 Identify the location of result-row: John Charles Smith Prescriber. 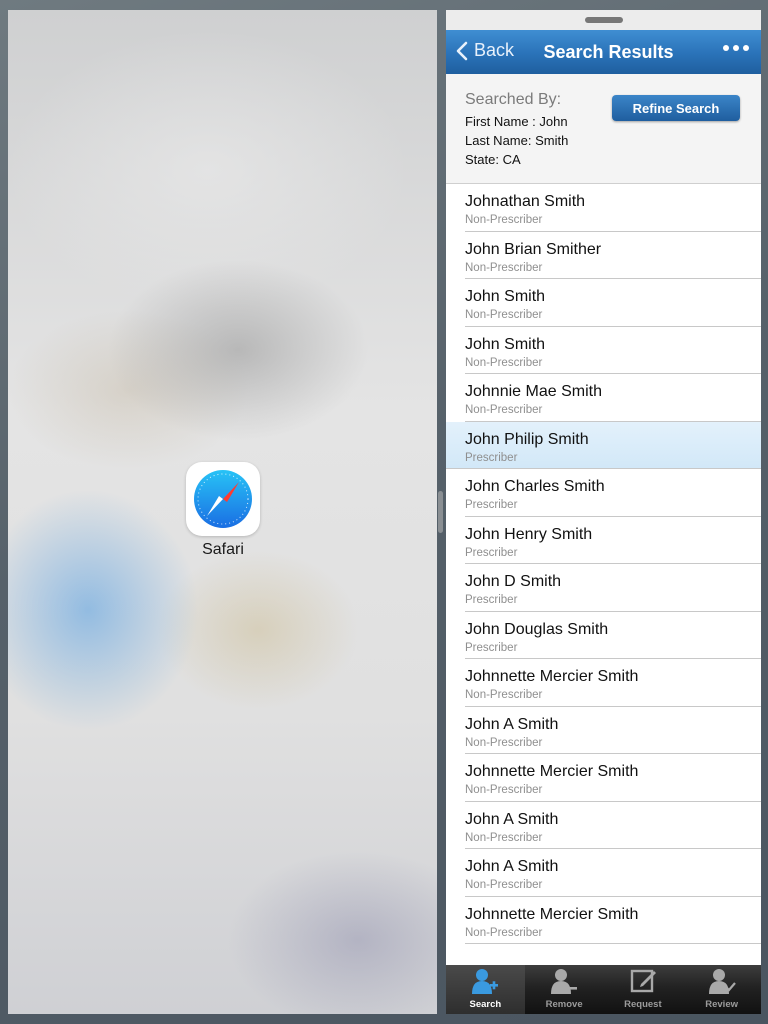
(613, 493).